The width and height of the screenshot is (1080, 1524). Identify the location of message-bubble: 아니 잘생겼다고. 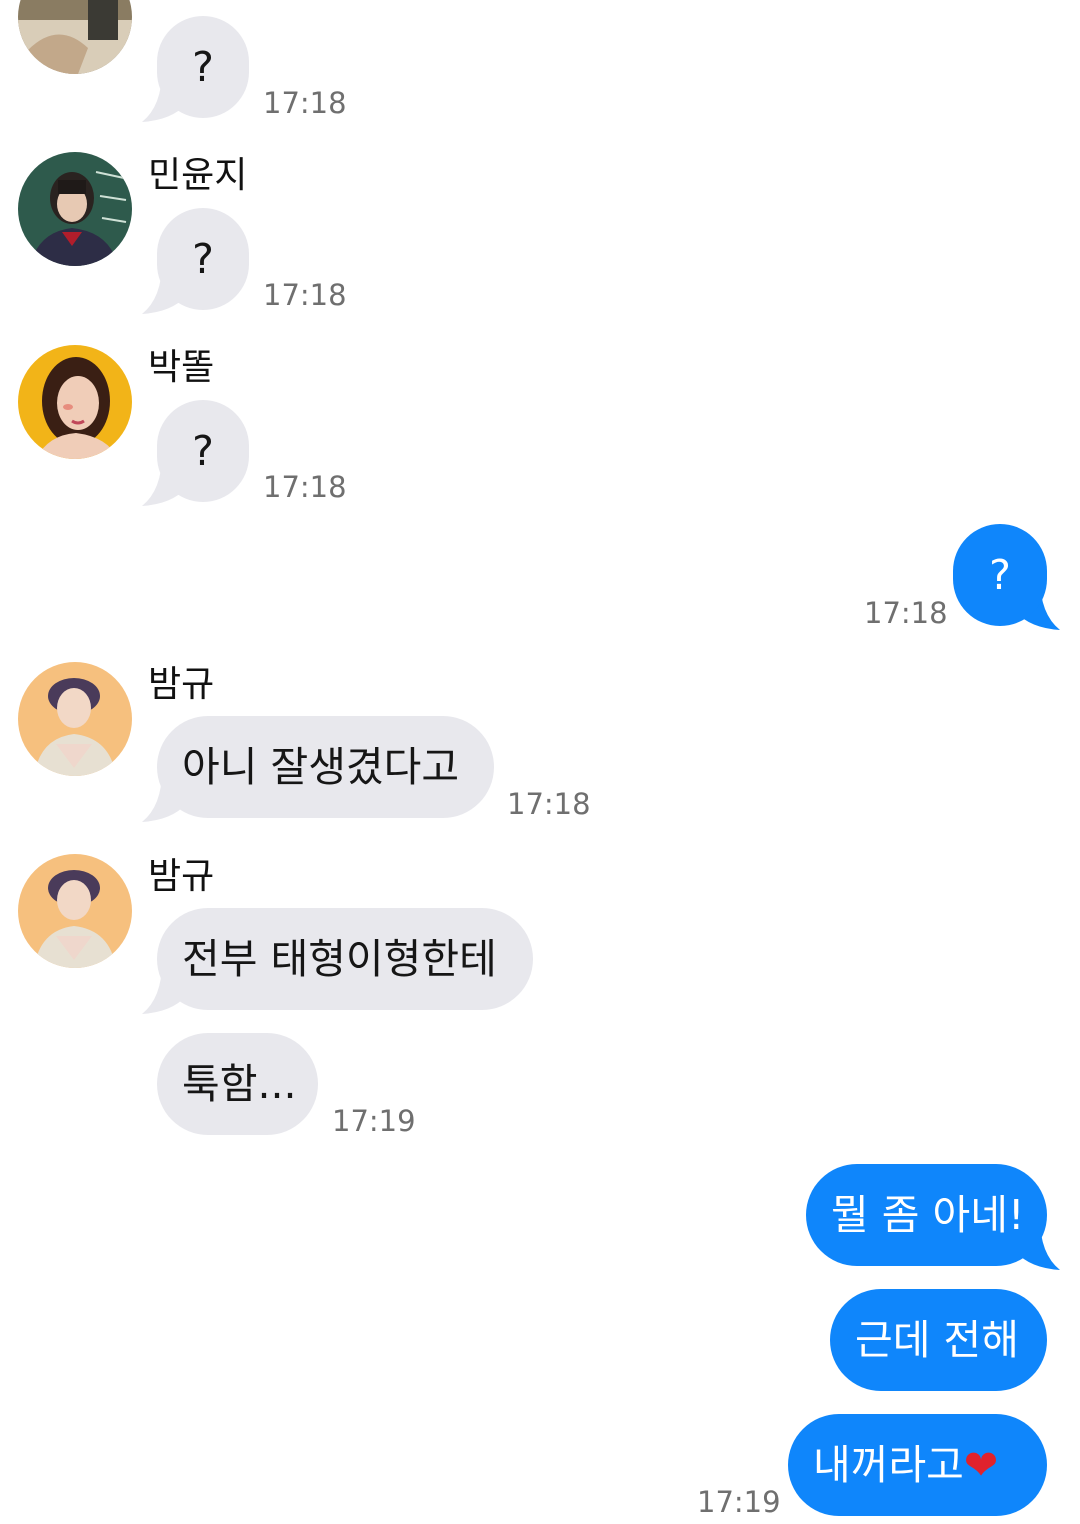
(325, 767).